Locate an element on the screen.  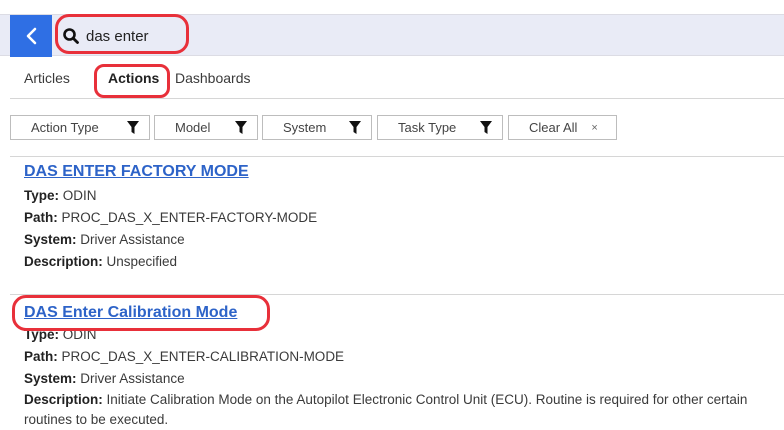
filter-action-type: Action Type is located at coordinates (80, 127).